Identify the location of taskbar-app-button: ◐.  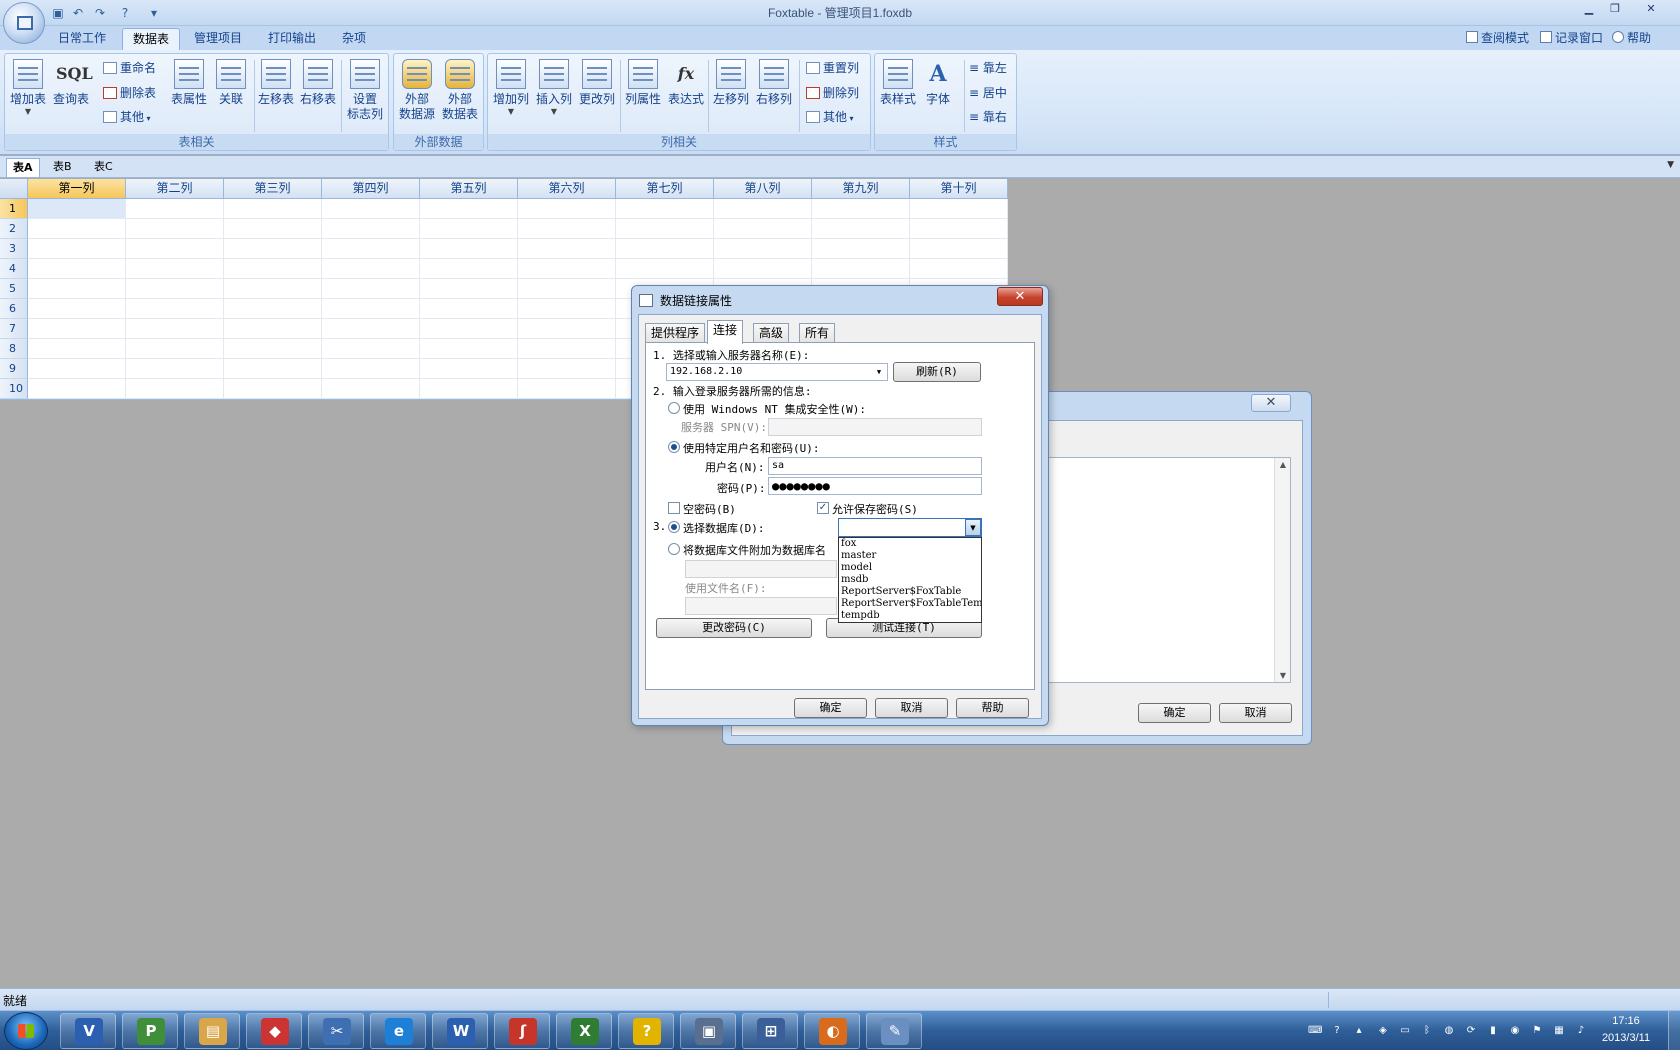
(832, 1031).